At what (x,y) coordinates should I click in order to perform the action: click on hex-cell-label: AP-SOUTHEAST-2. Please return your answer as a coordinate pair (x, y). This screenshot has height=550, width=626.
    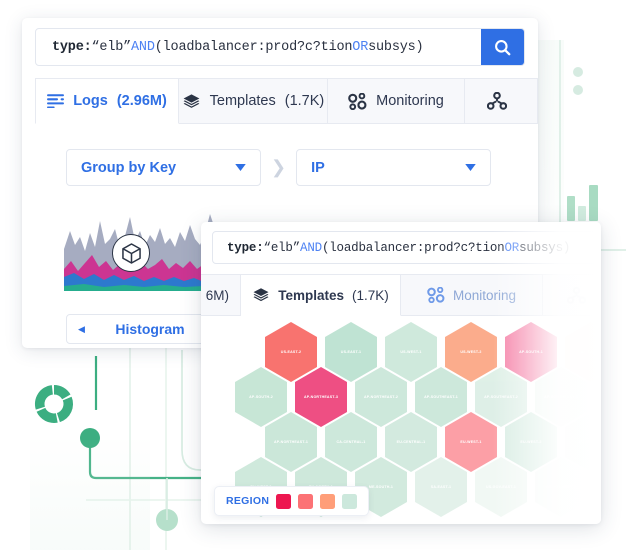
    Looking at the image, I should click on (501, 397).